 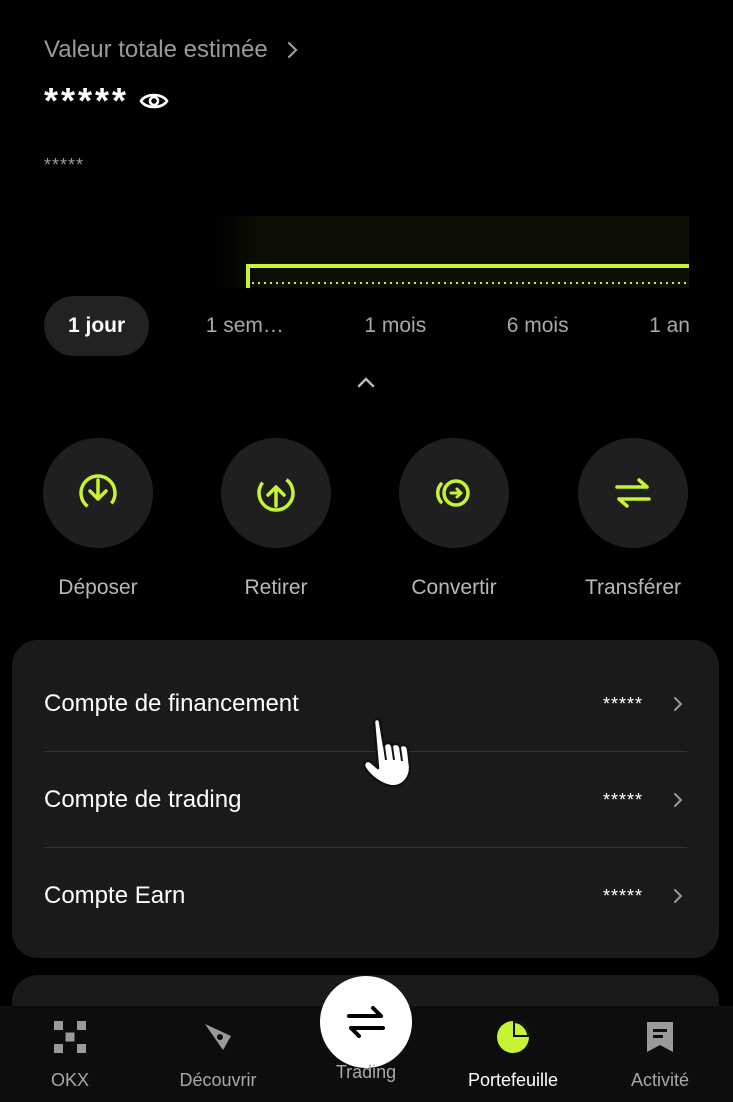 What do you see at coordinates (218, 1054) in the screenshot?
I see `nav-discover: Découvrir` at bounding box center [218, 1054].